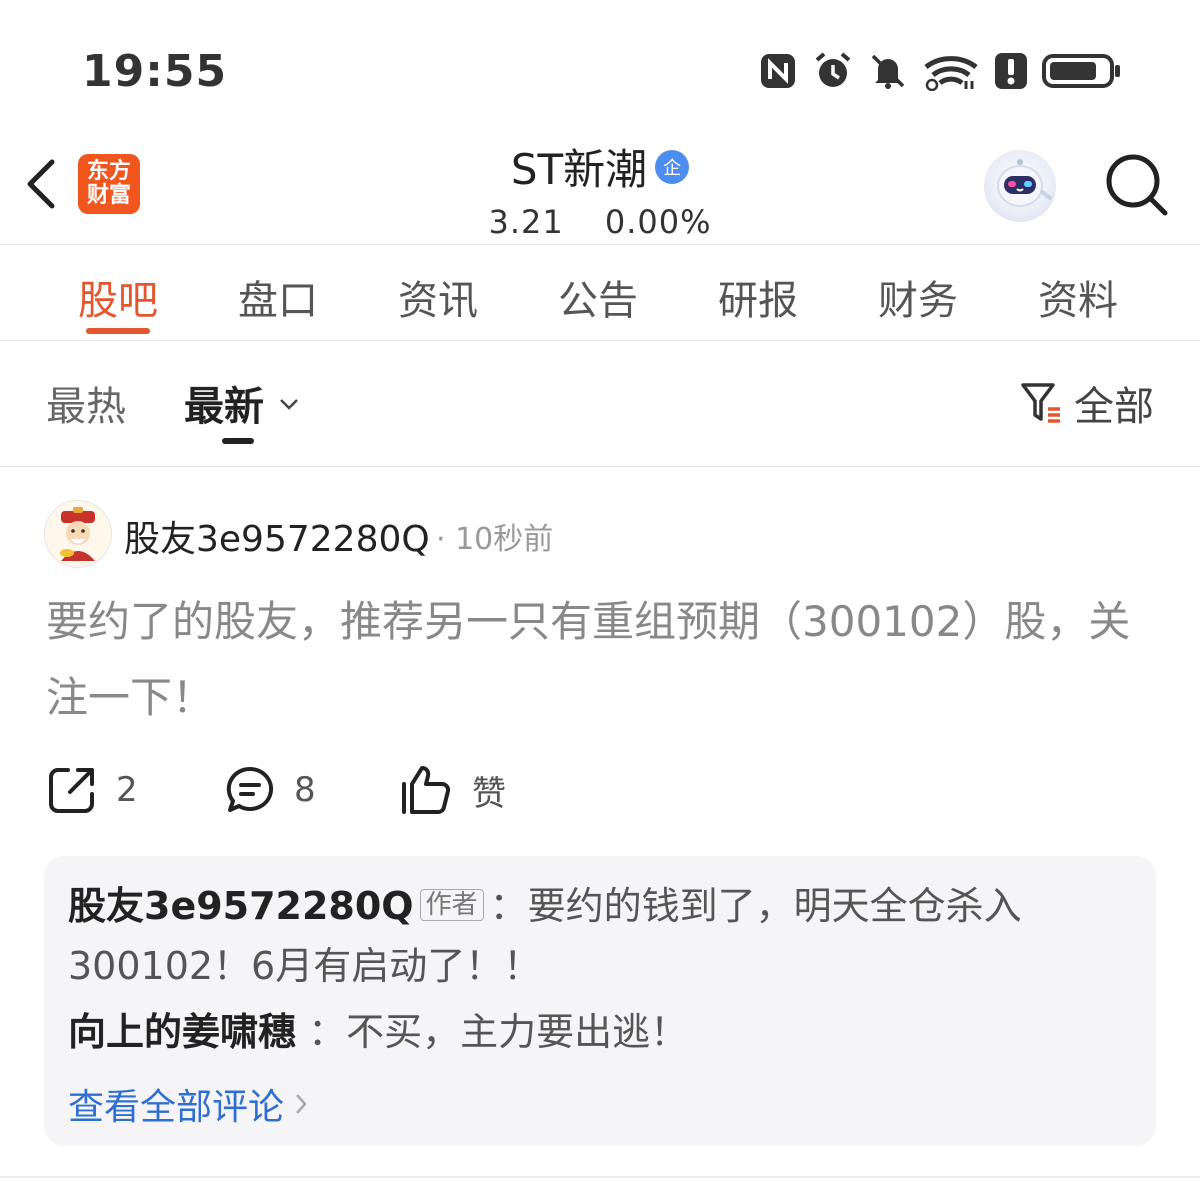 Image resolution: width=1200 pixels, height=1181 pixels. I want to click on alarm-icon, so click(833, 69).